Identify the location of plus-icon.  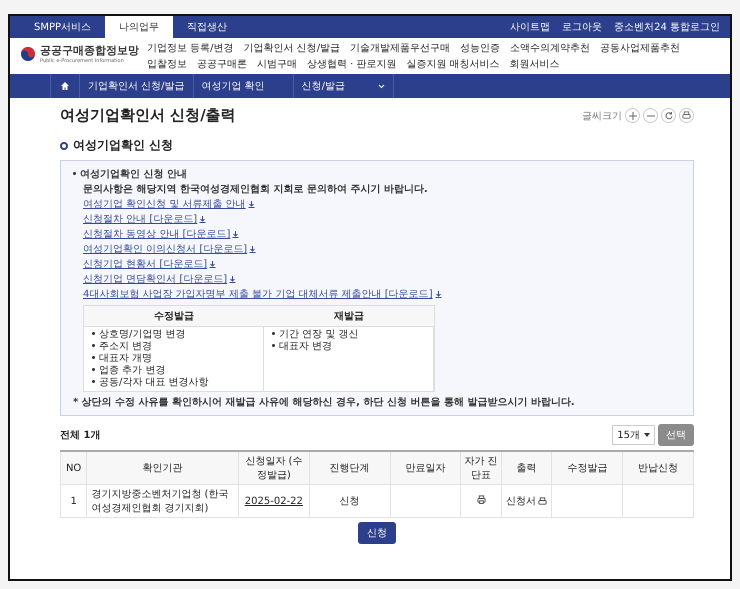
(632, 116).